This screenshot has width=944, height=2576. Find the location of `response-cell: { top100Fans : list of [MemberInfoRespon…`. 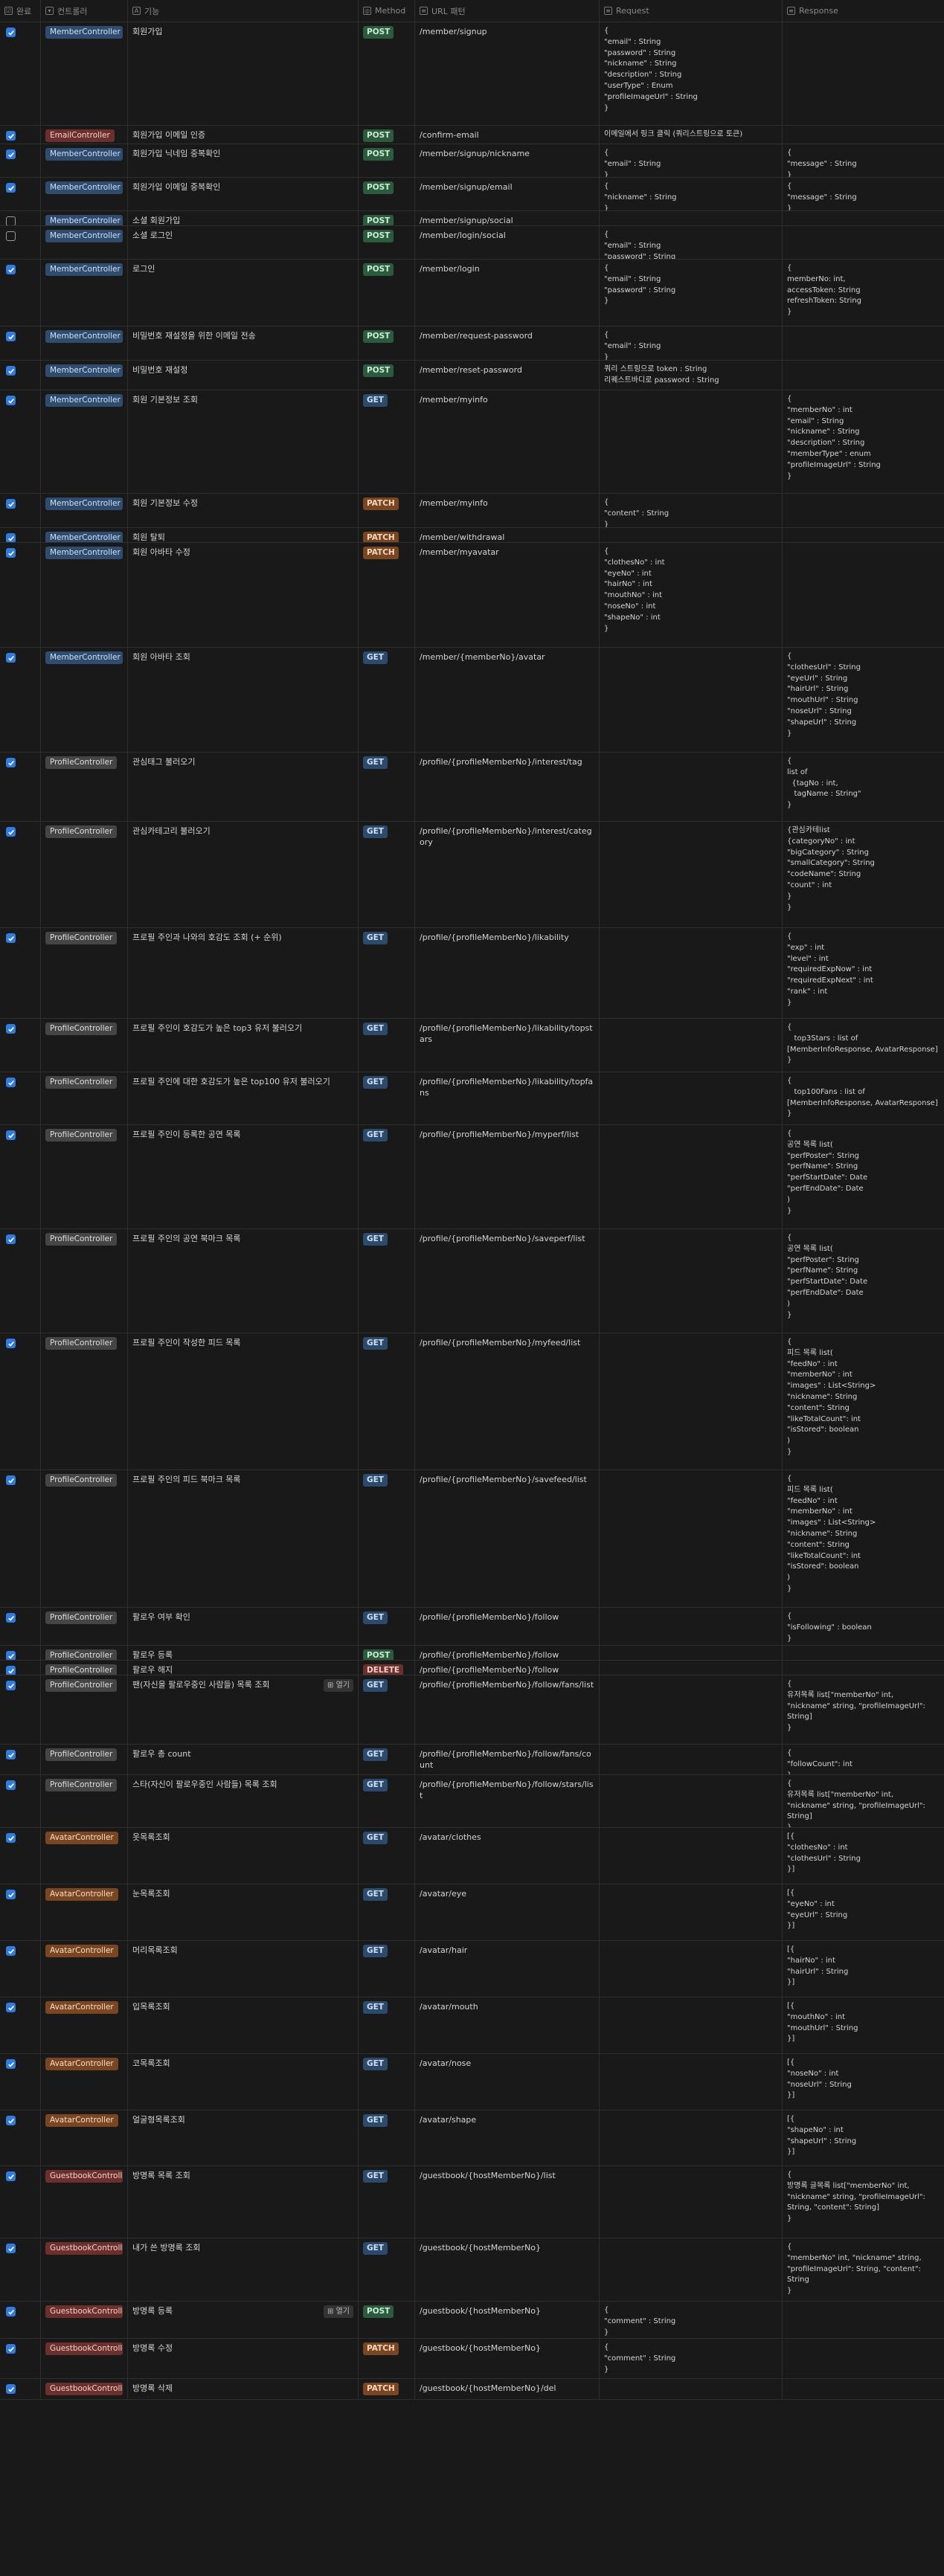

response-cell: { top100Fans : list of [MemberInfoRespon… is located at coordinates (863, 1098).